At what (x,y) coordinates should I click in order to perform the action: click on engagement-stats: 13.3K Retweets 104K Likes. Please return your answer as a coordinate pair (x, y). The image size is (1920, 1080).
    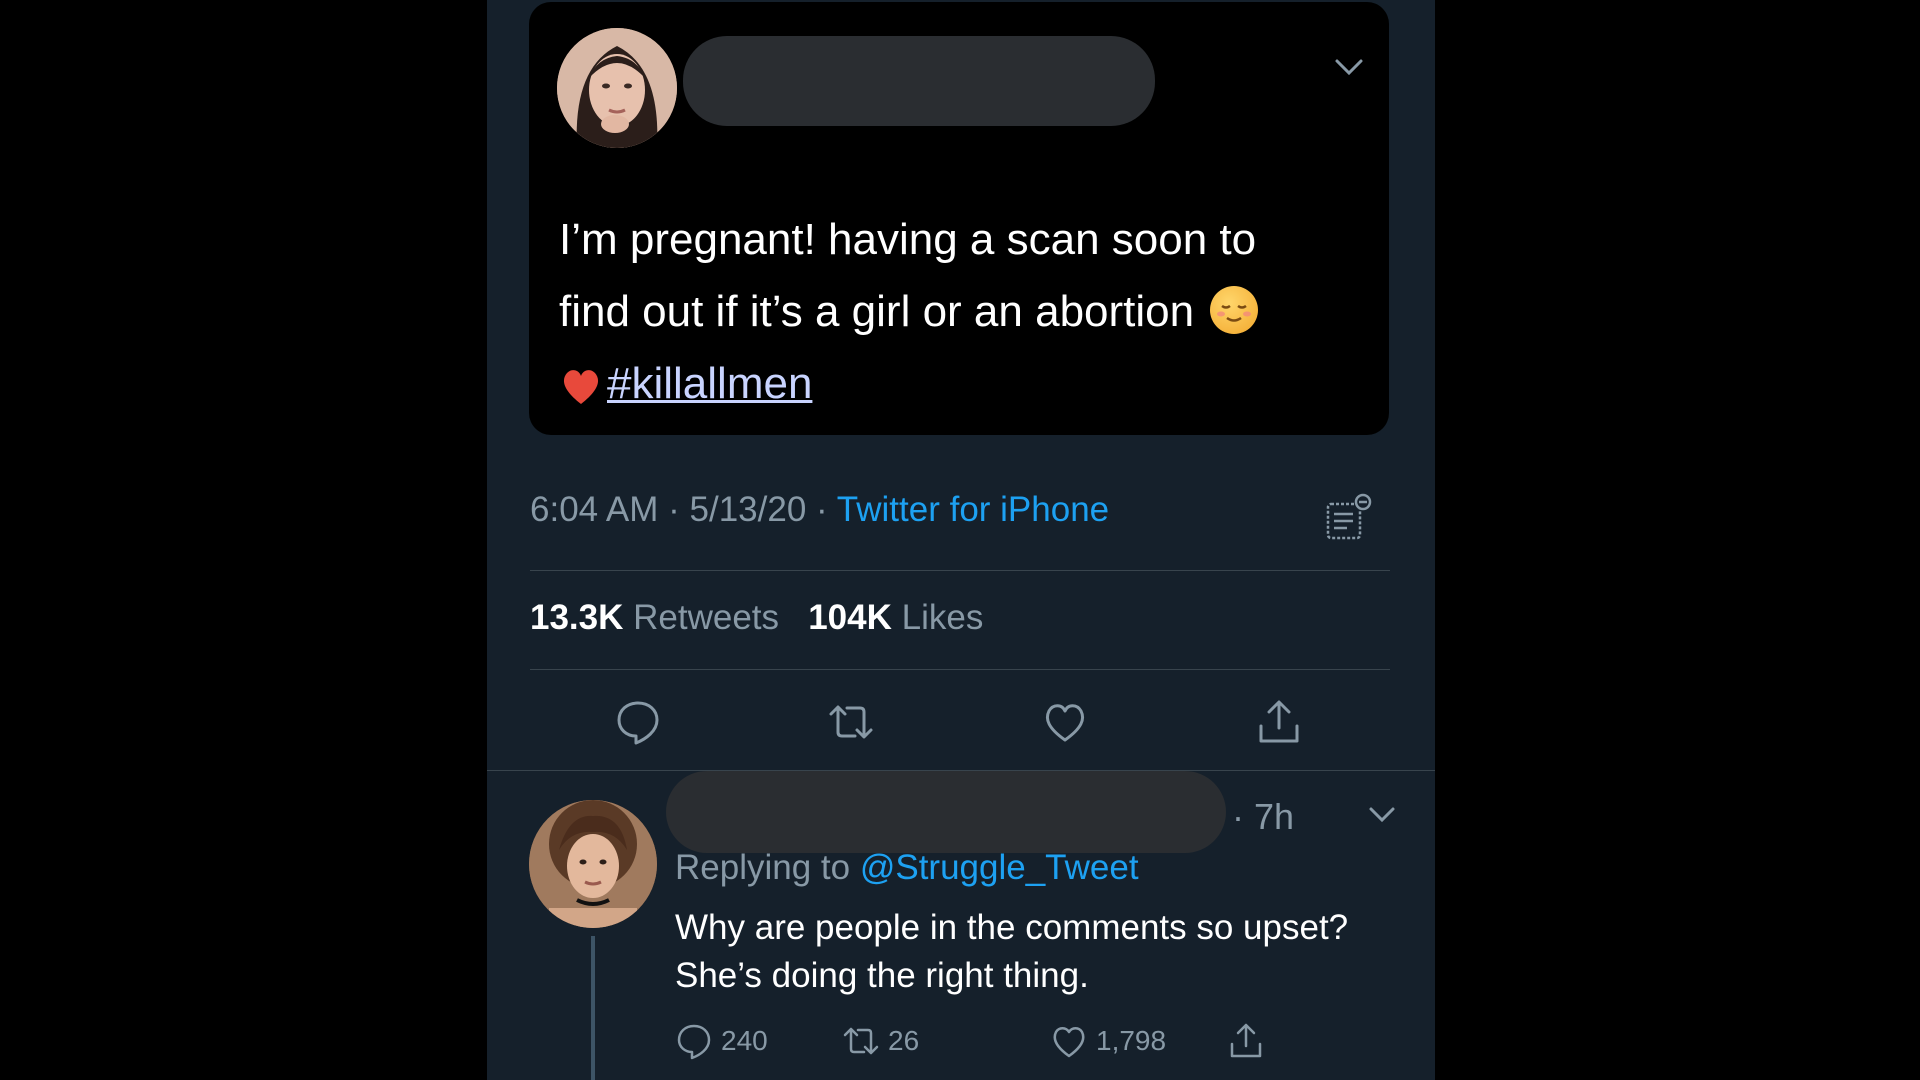
    Looking at the image, I should click on (756, 618).